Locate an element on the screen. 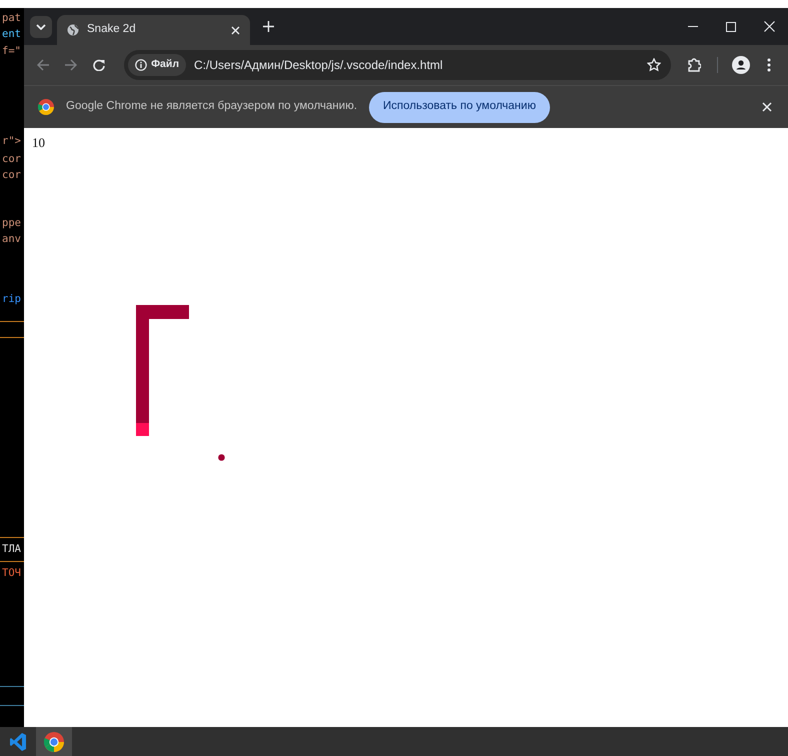 The image size is (788, 756). puzzle-icon is located at coordinates (694, 65).